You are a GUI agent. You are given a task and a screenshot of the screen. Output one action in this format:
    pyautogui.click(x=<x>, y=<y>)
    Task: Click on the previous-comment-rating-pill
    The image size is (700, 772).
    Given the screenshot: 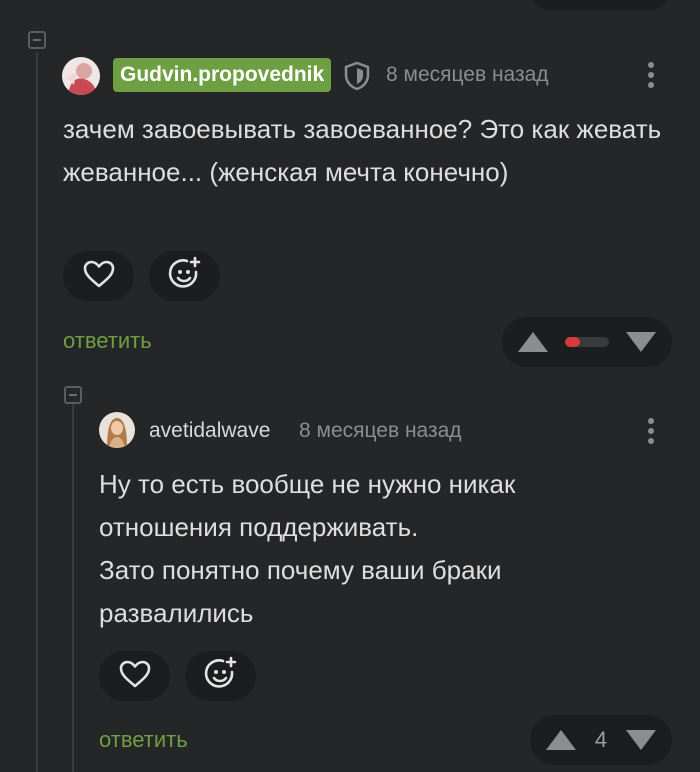 What is the action you would take?
    pyautogui.click(x=600, y=5)
    